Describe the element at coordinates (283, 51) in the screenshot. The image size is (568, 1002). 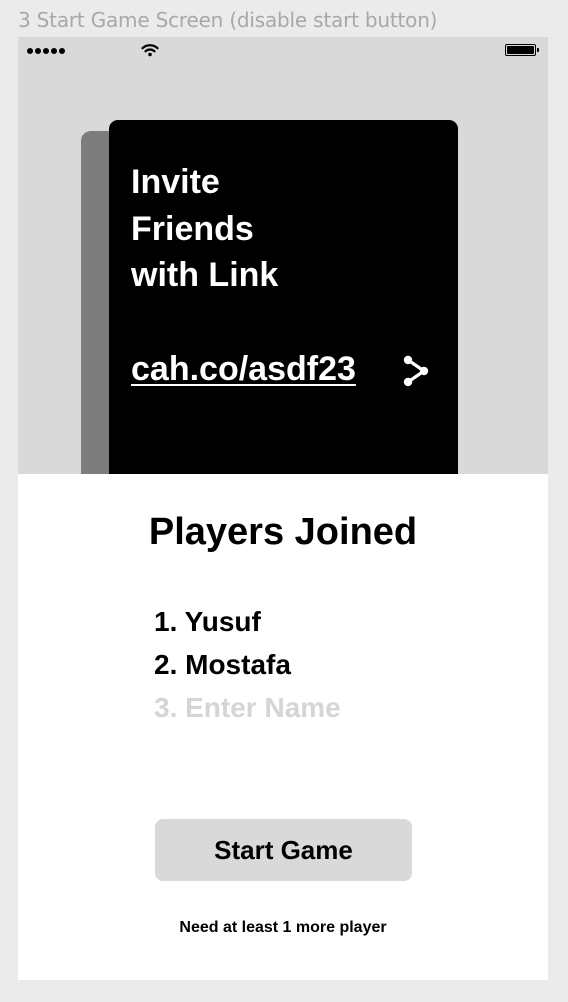
I see `status-bar` at that location.